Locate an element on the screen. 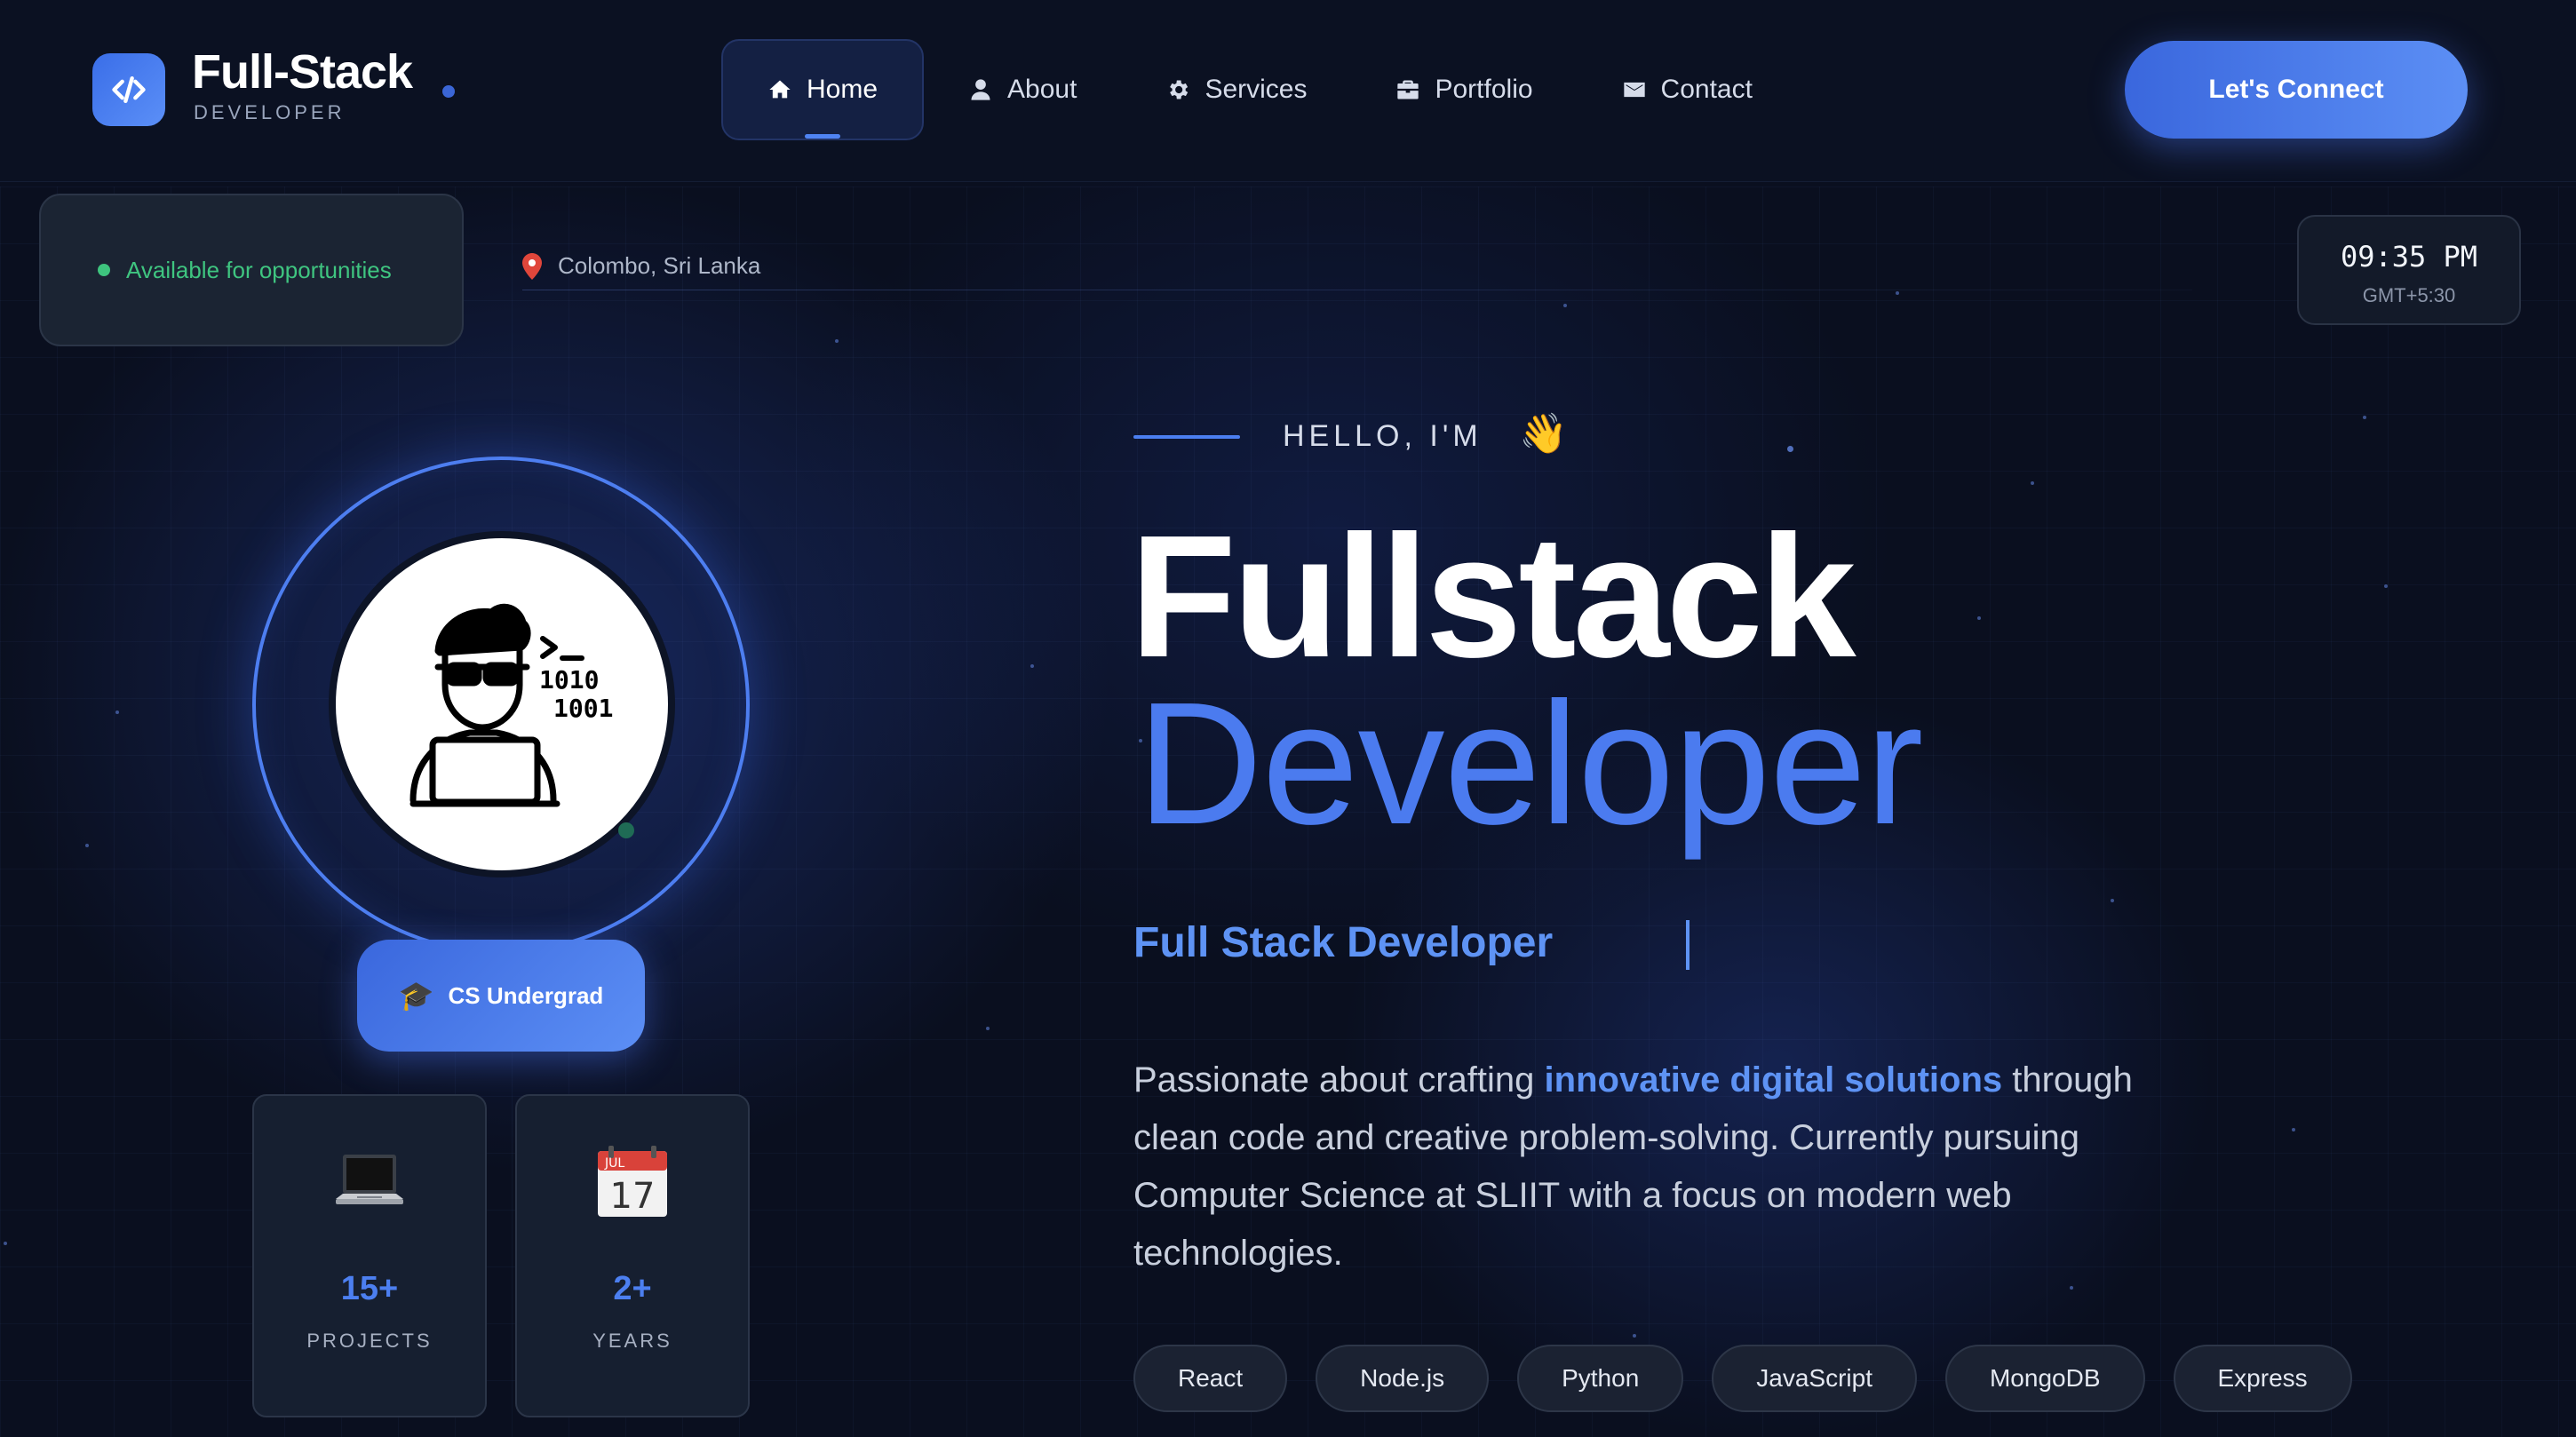 This screenshot has height=1437, width=2576. graduation-cap-icon: 🎓 is located at coordinates (416, 996).